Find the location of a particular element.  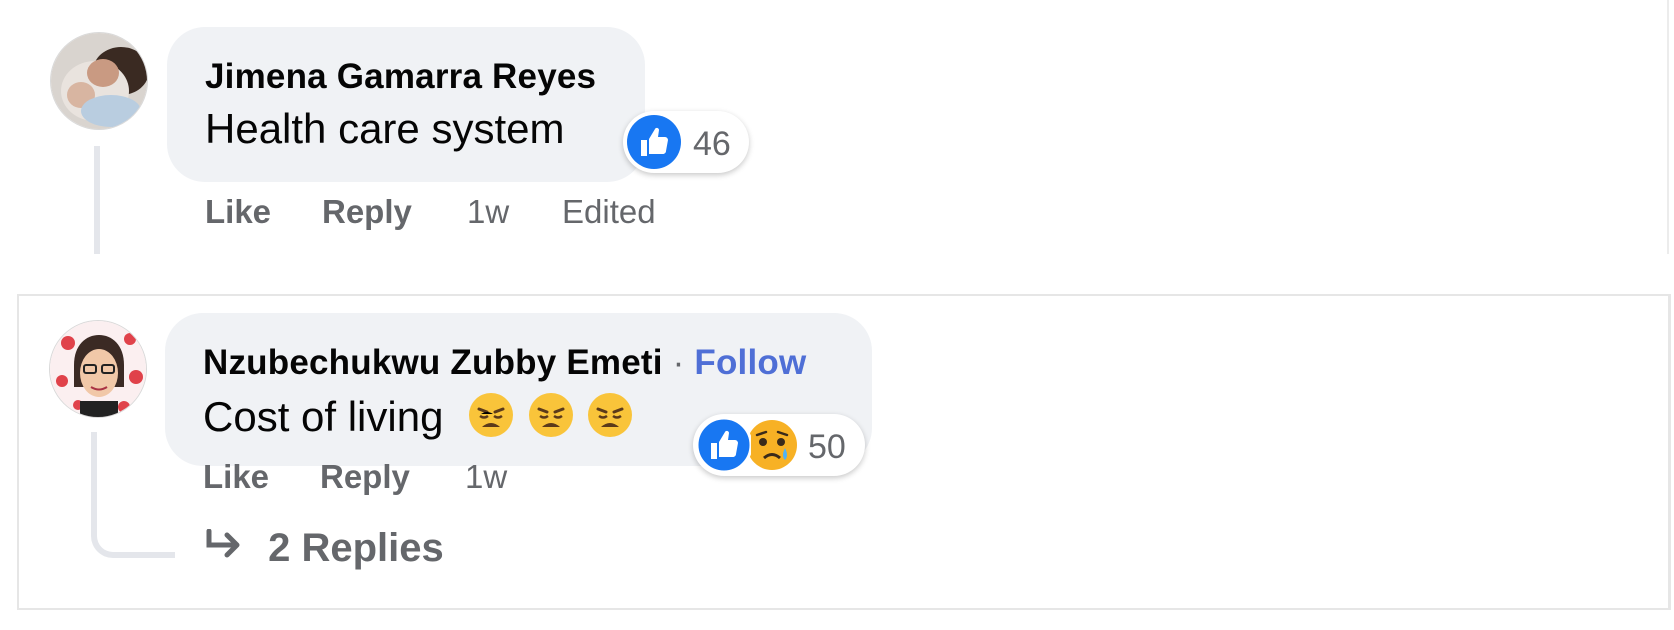

comment-author: Jimena Gamarra Reyes is located at coordinates (400, 77).